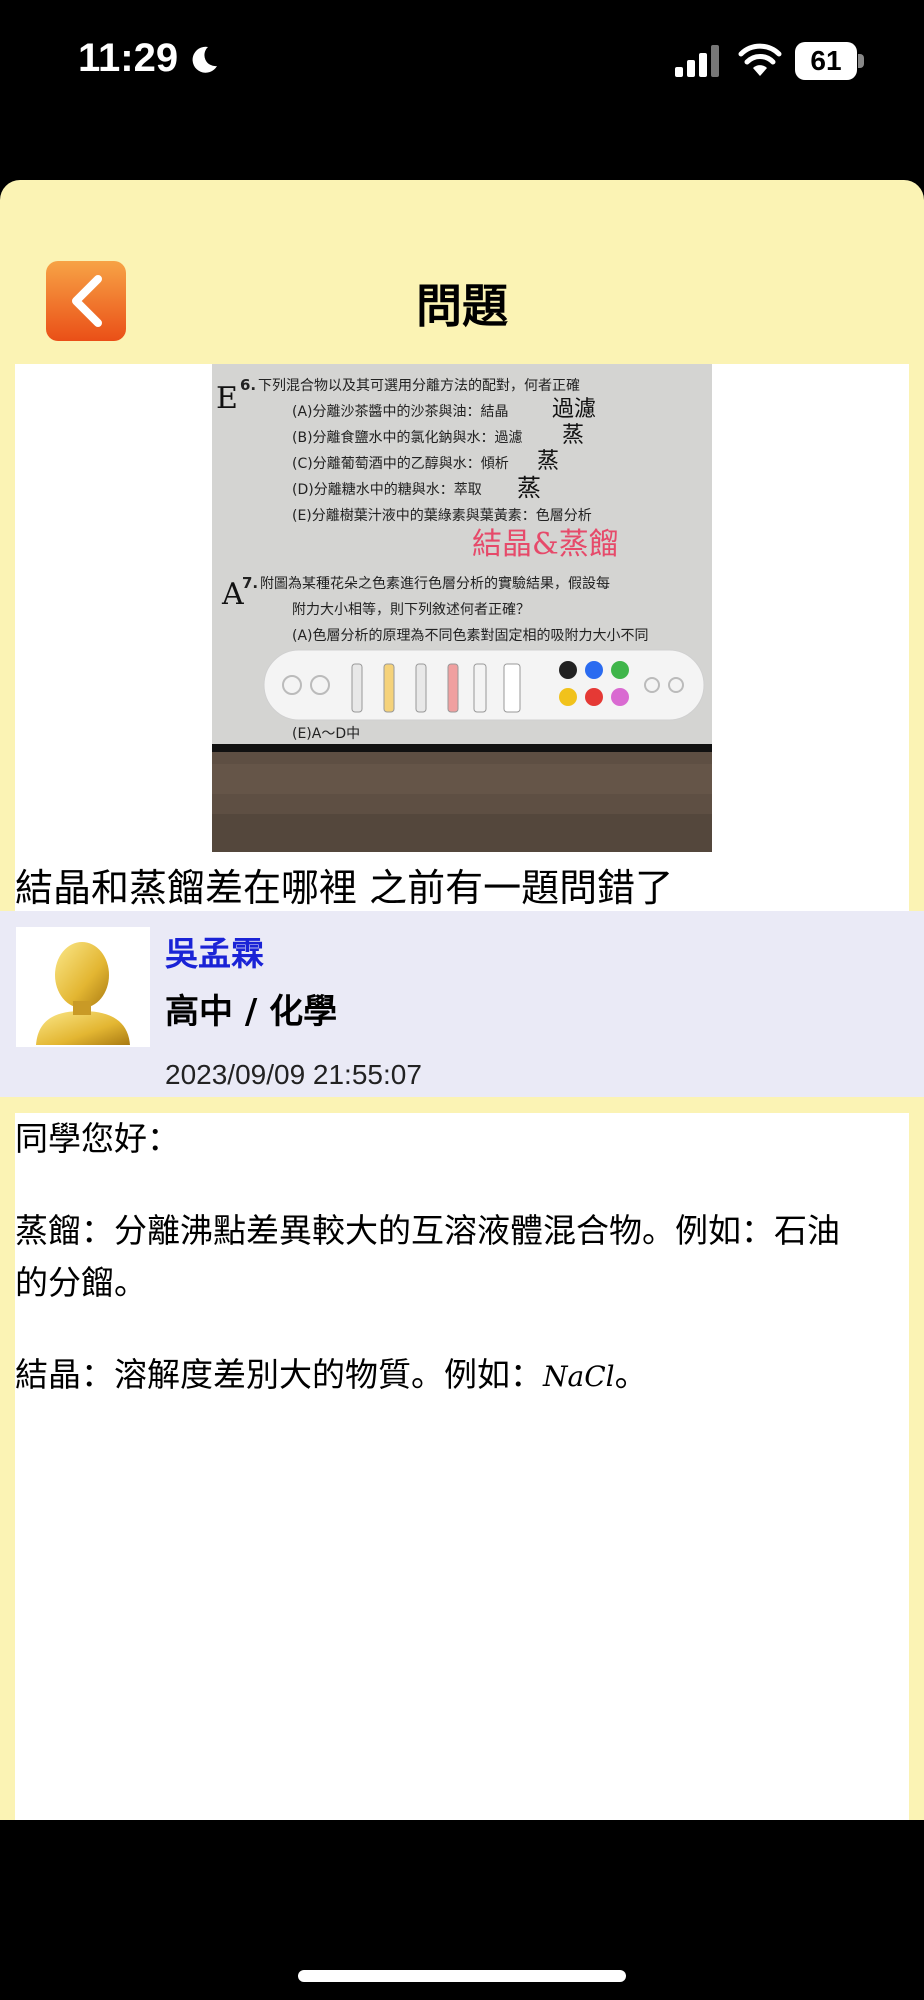 This screenshot has width=924, height=2000. What do you see at coordinates (419, 385) in the screenshot?
I see `q6-stem: 下列混合物以及其可選用分離方法的配對，何者正確` at bounding box center [419, 385].